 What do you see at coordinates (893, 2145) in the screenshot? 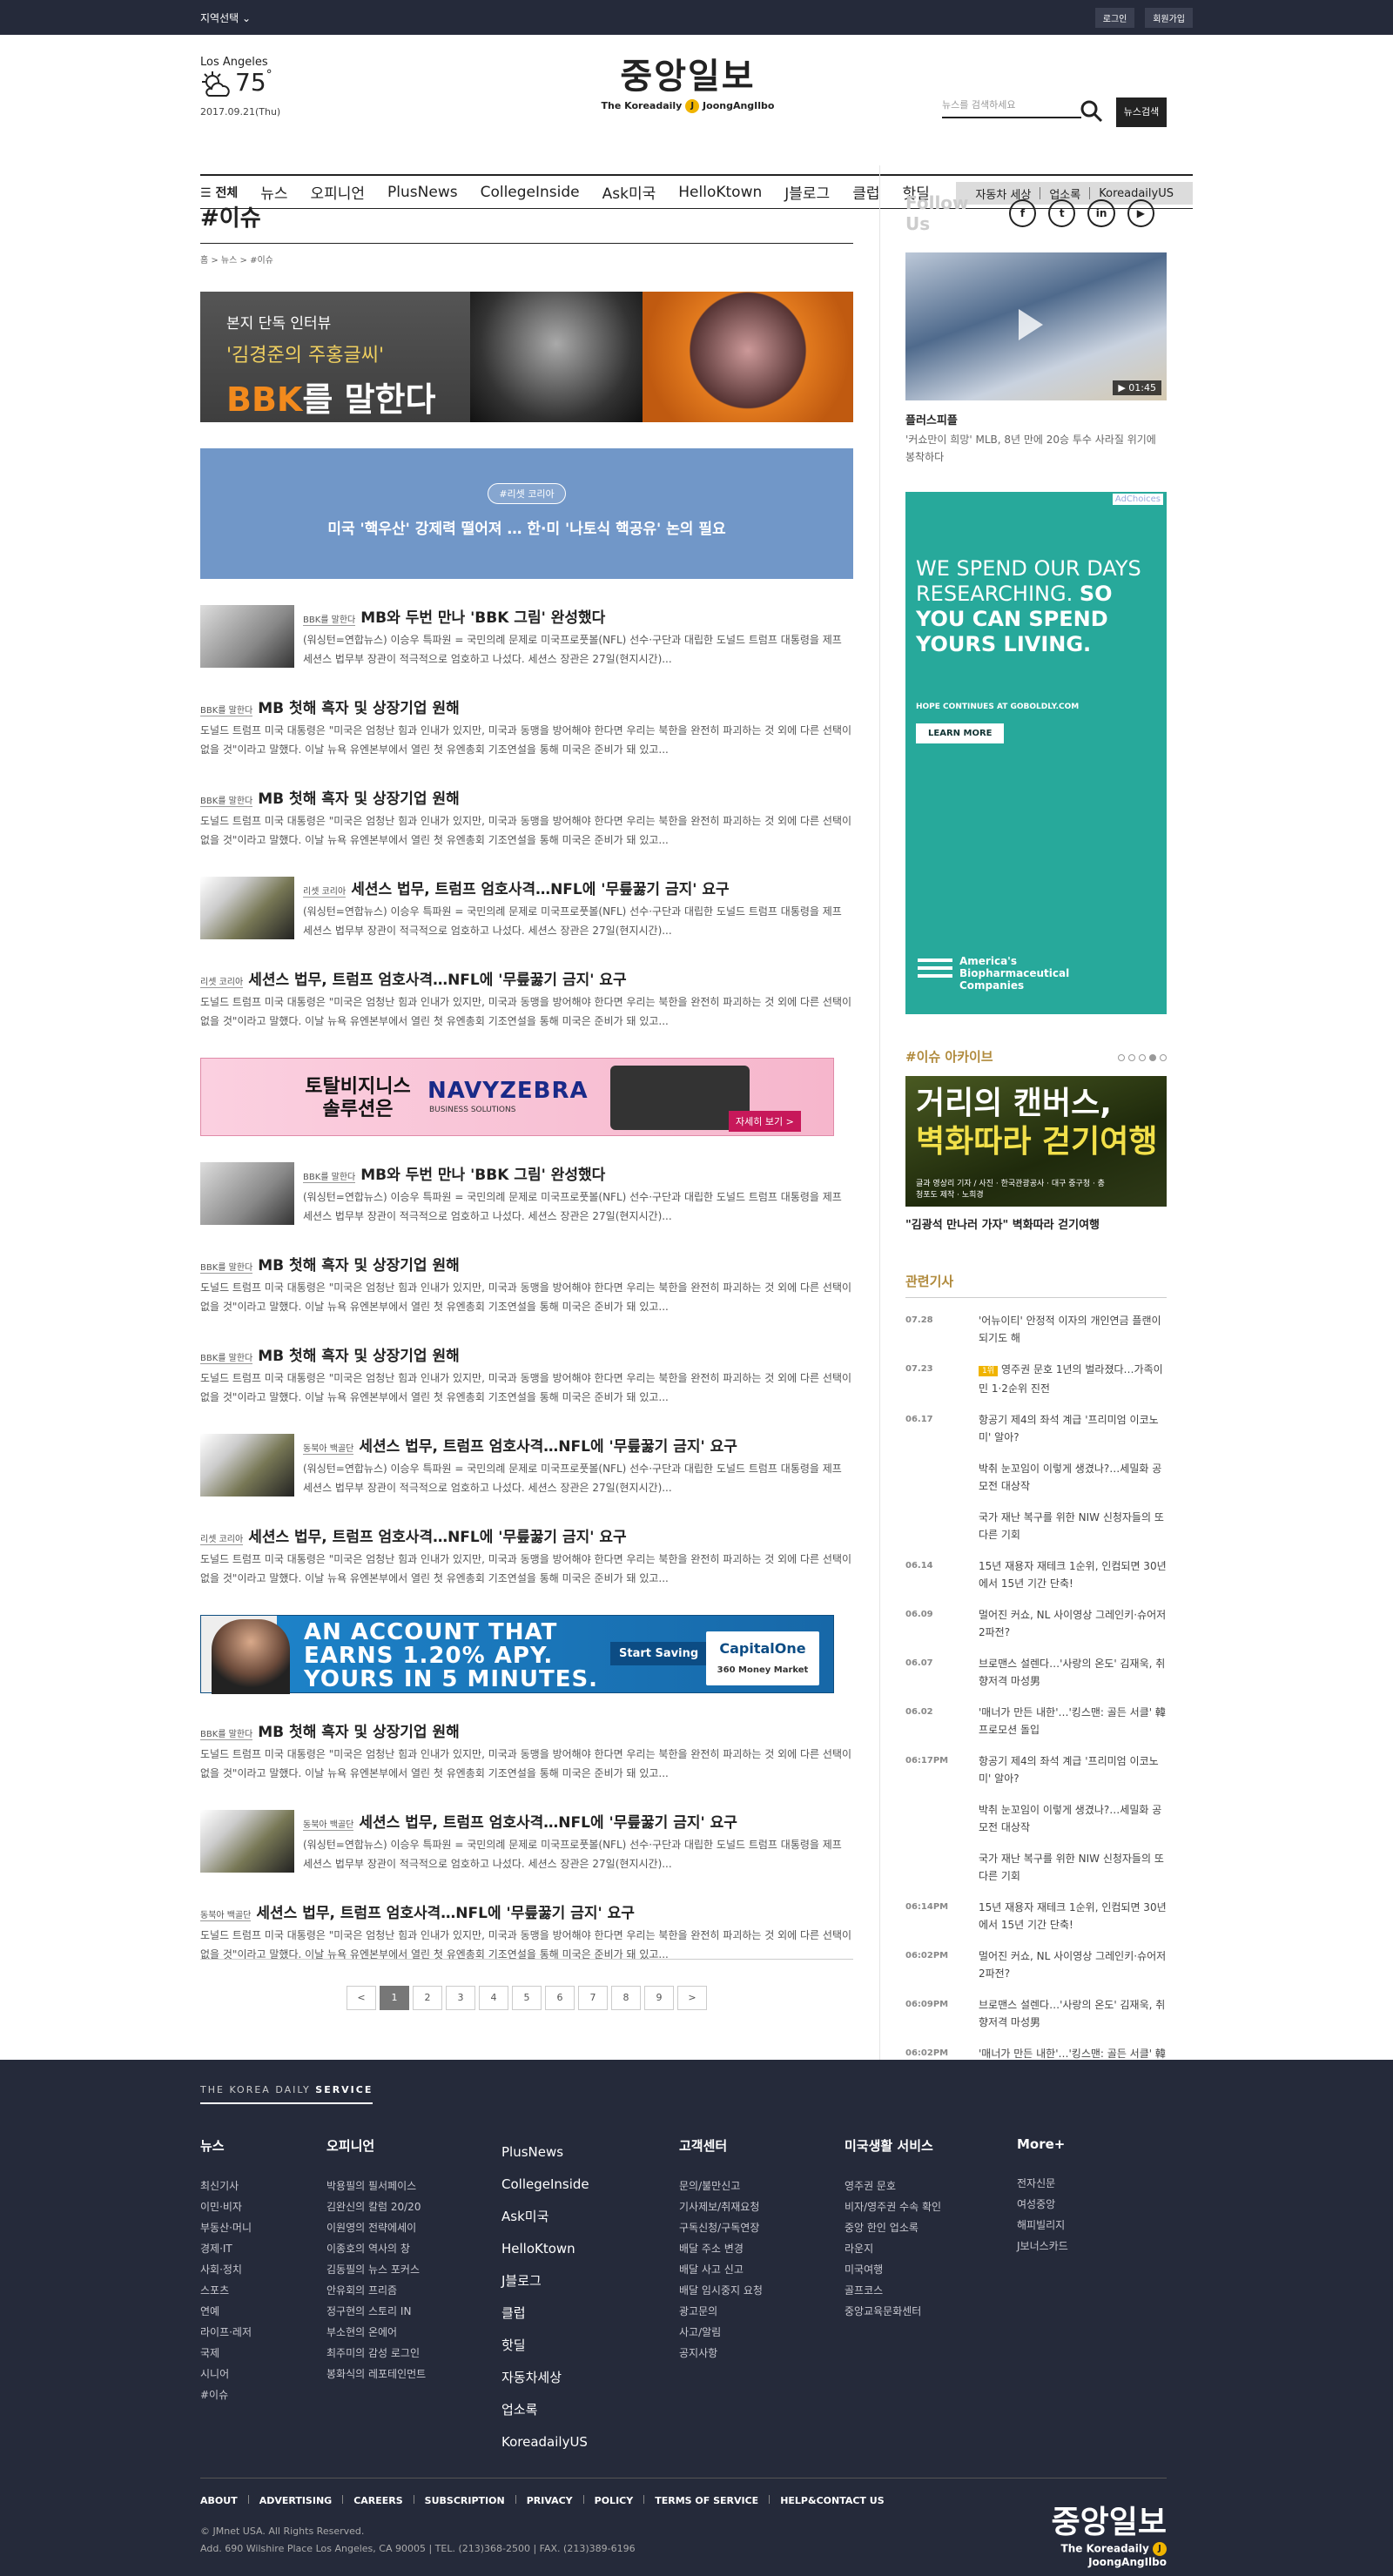
I see `footer-col-title: 미국생활 서비스` at bounding box center [893, 2145].